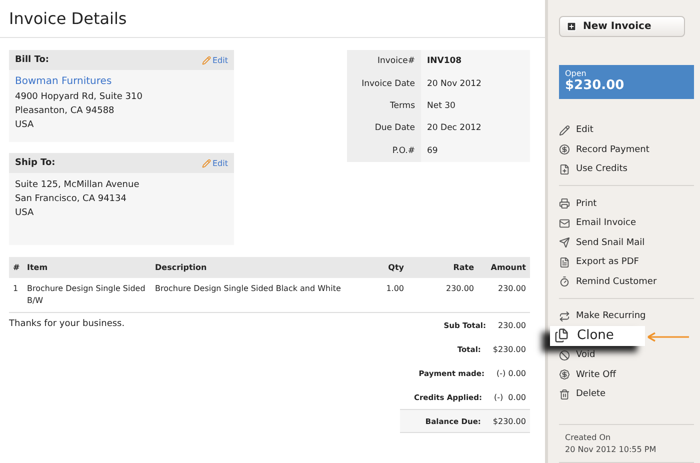  What do you see at coordinates (121, 82) in the screenshot?
I see `customer-link: Bowman Furnitures` at bounding box center [121, 82].